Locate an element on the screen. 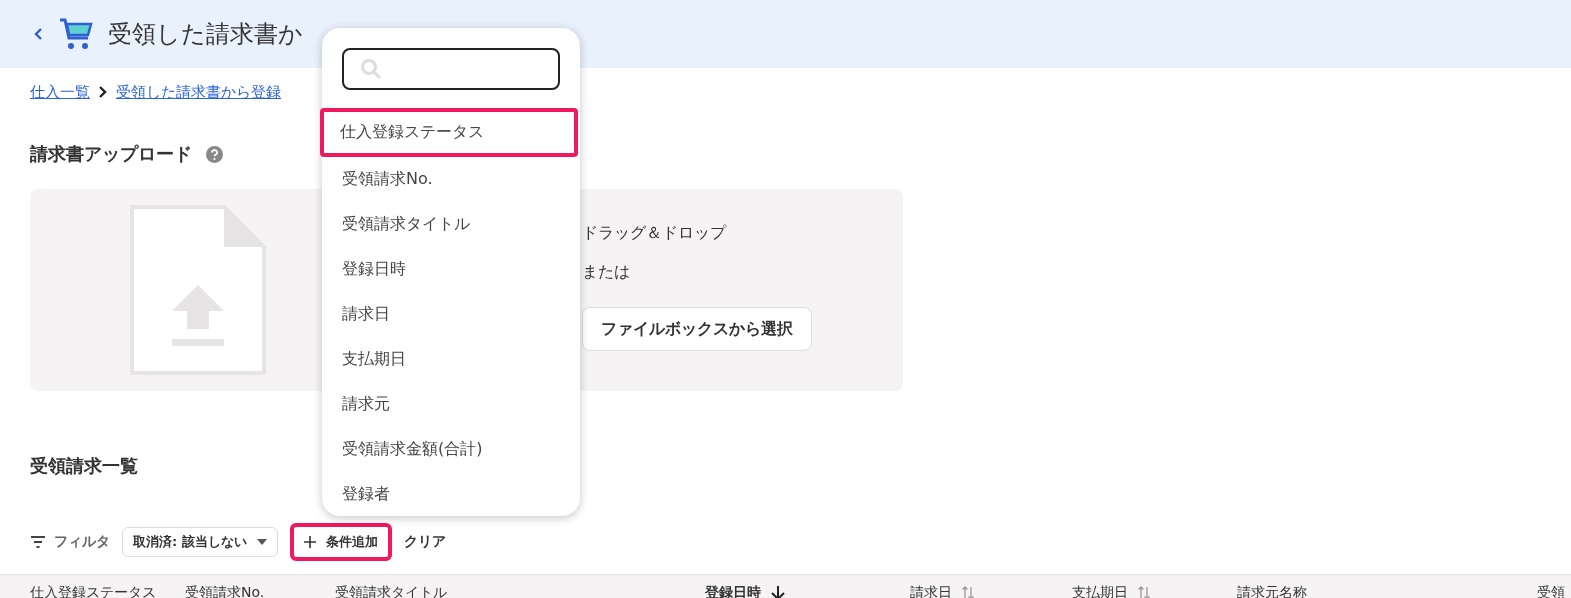  menu-item: 請求日 is located at coordinates (451, 314).